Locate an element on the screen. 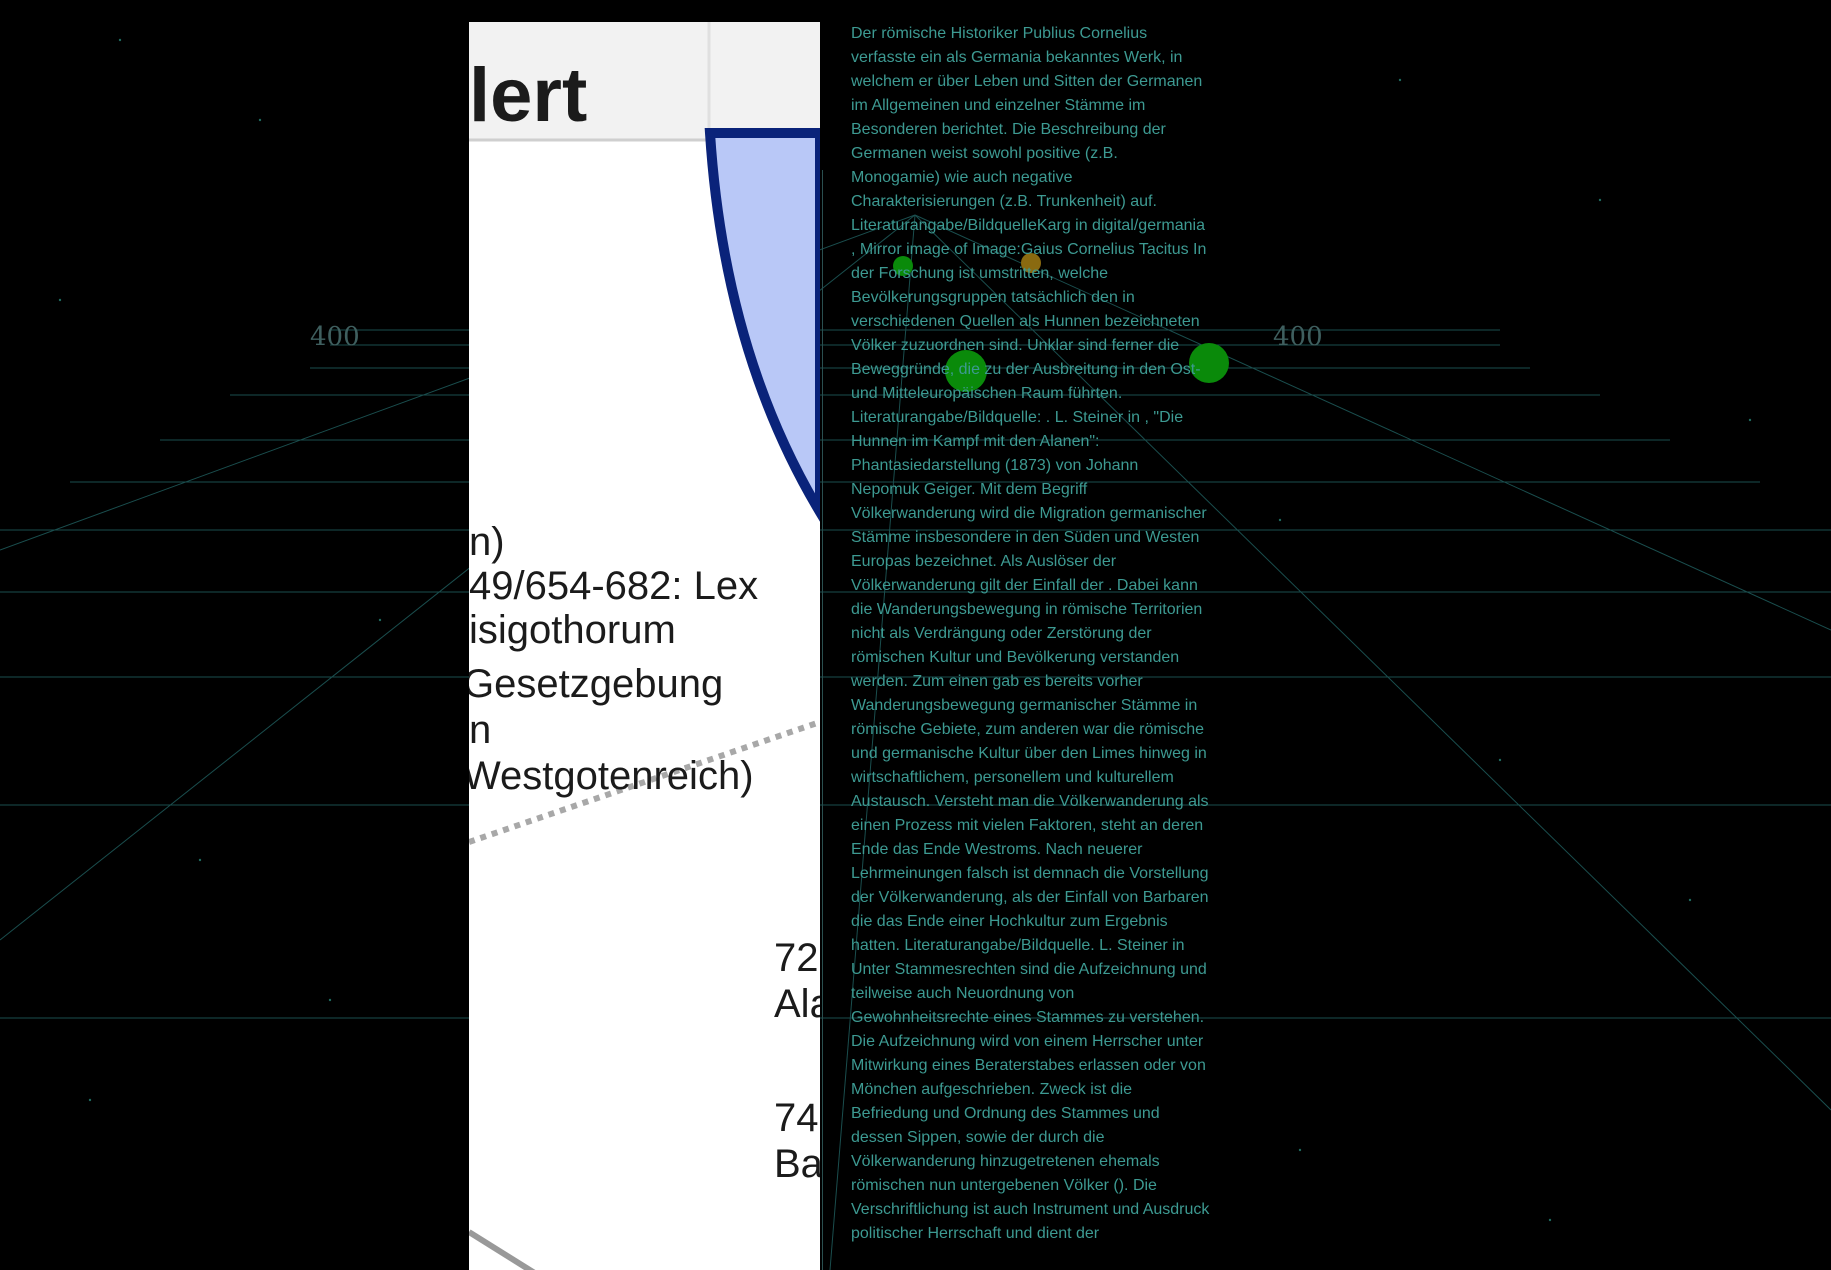  image-text-line: 49/654-682: Lex is located at coordinates (614, 586).